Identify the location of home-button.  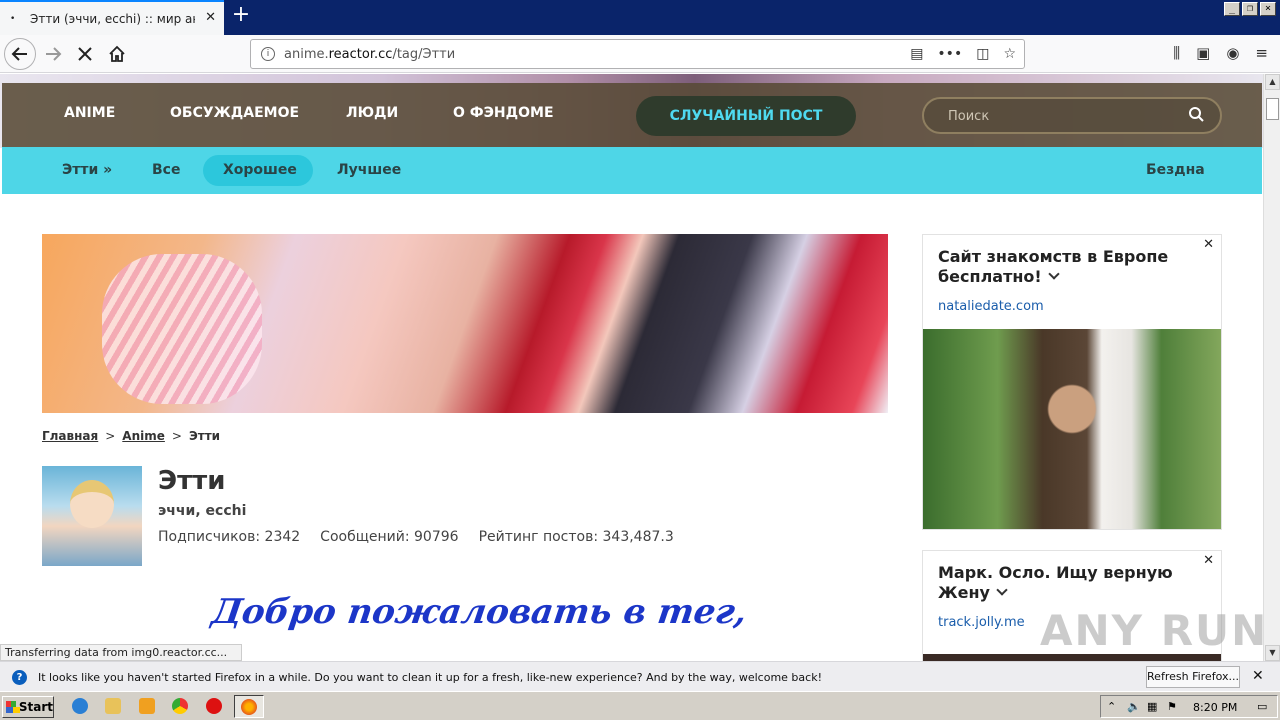
(117, 54).